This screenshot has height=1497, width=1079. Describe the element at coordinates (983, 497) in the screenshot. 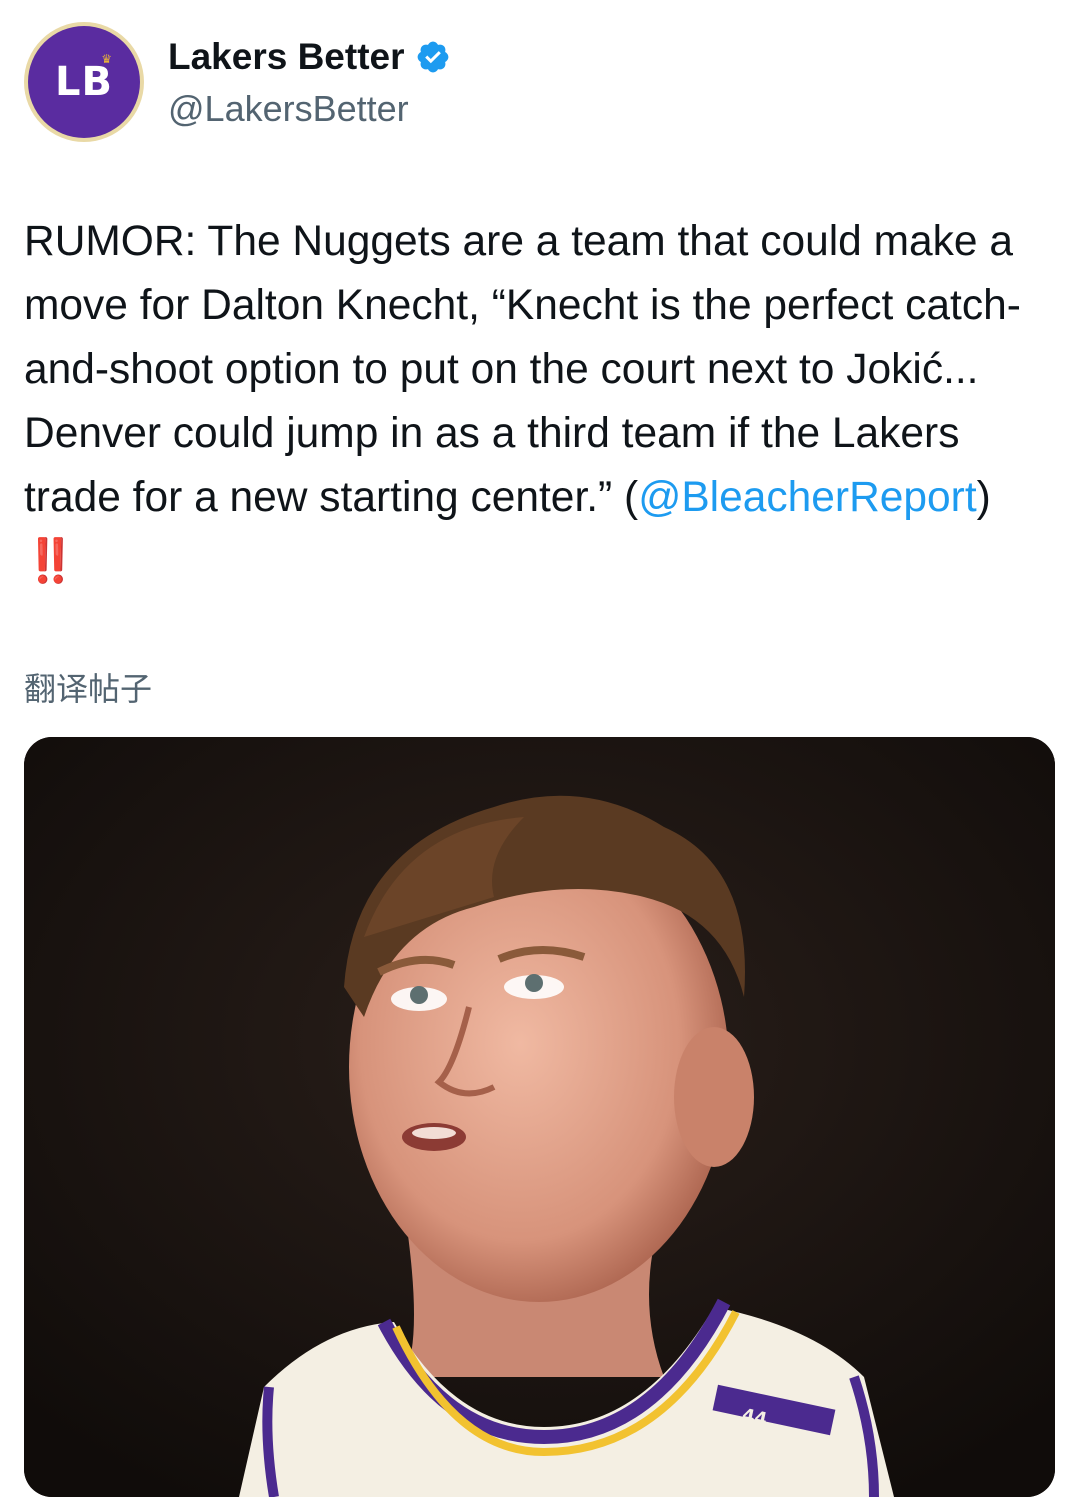

I see `tweet-text-tail: )` at that location.